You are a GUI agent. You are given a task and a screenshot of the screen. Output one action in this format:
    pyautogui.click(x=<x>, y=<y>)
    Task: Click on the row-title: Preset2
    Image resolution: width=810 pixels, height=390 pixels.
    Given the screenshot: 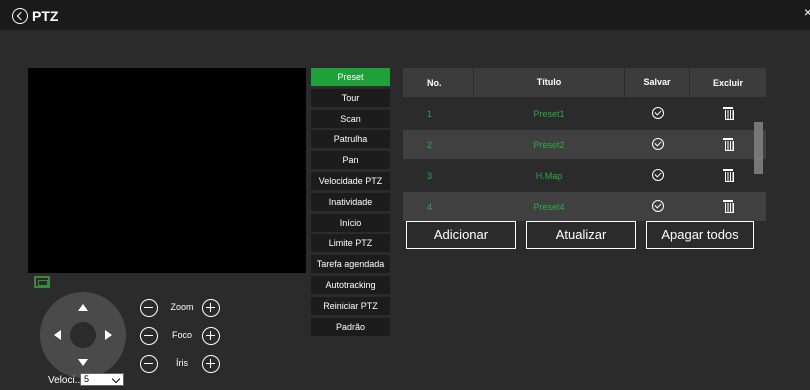 What is the action you would take?
    pyautogui.click(x=549, y=144)
    